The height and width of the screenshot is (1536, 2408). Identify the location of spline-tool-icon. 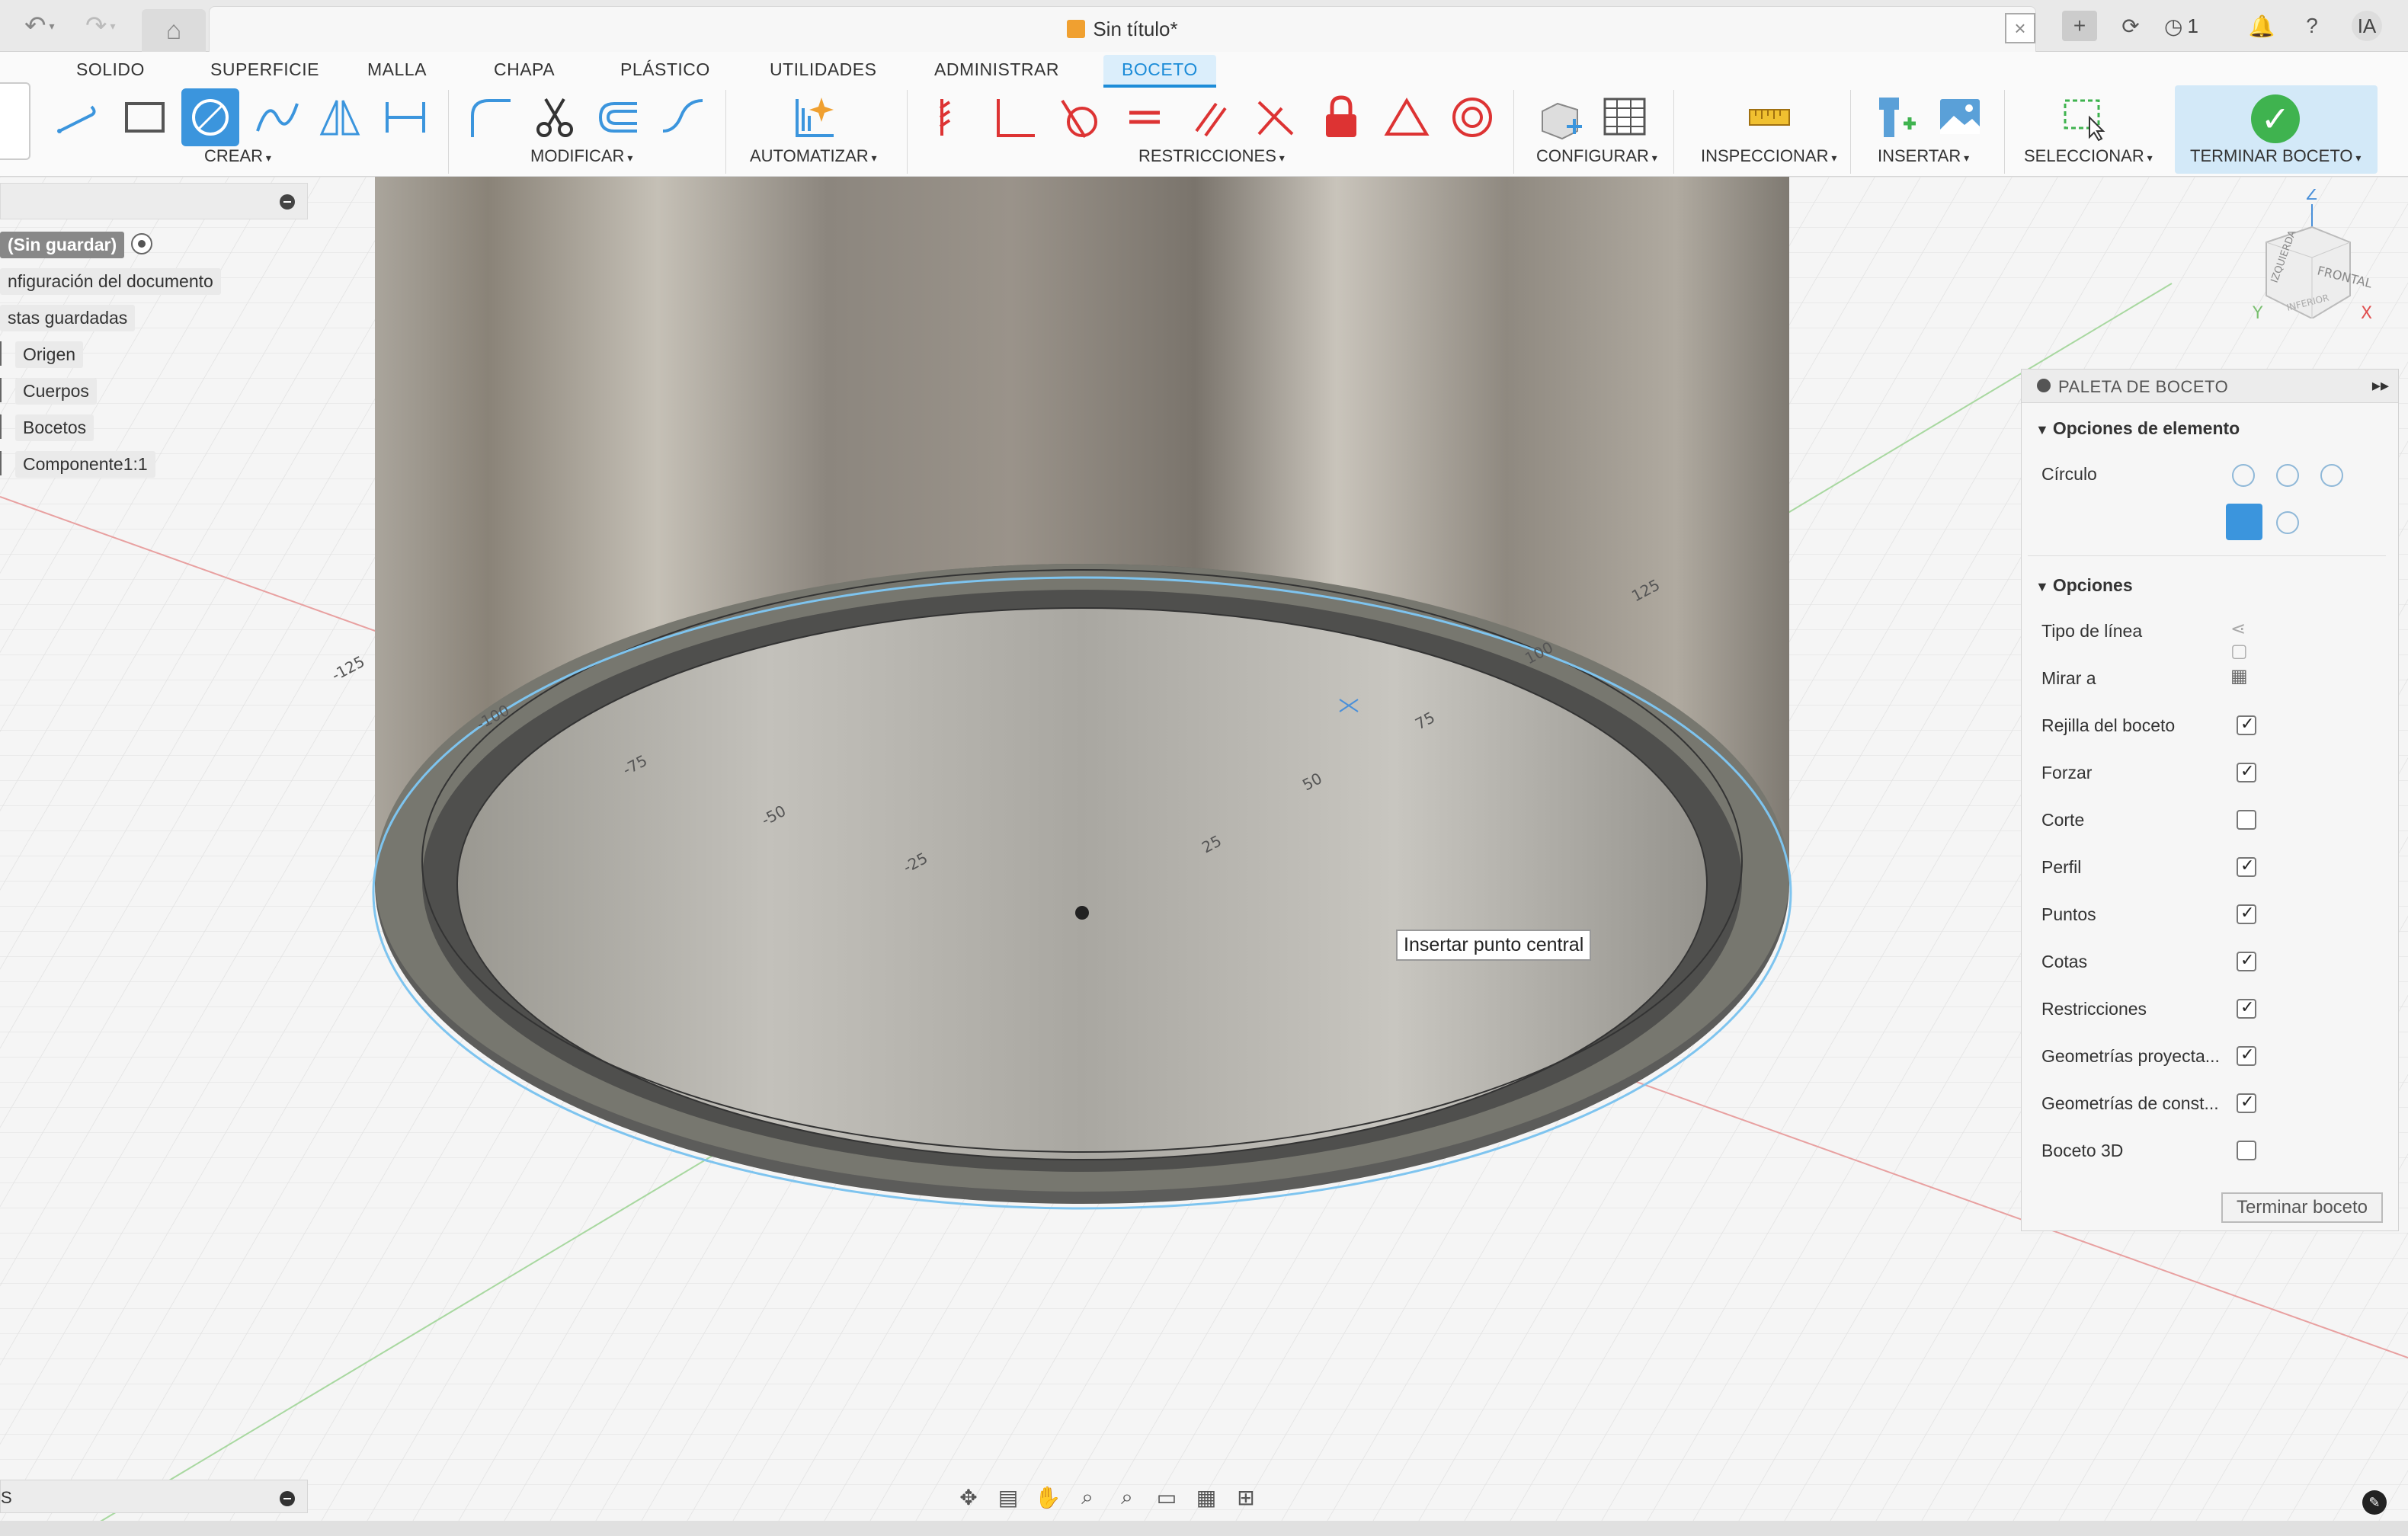
(277, 117).